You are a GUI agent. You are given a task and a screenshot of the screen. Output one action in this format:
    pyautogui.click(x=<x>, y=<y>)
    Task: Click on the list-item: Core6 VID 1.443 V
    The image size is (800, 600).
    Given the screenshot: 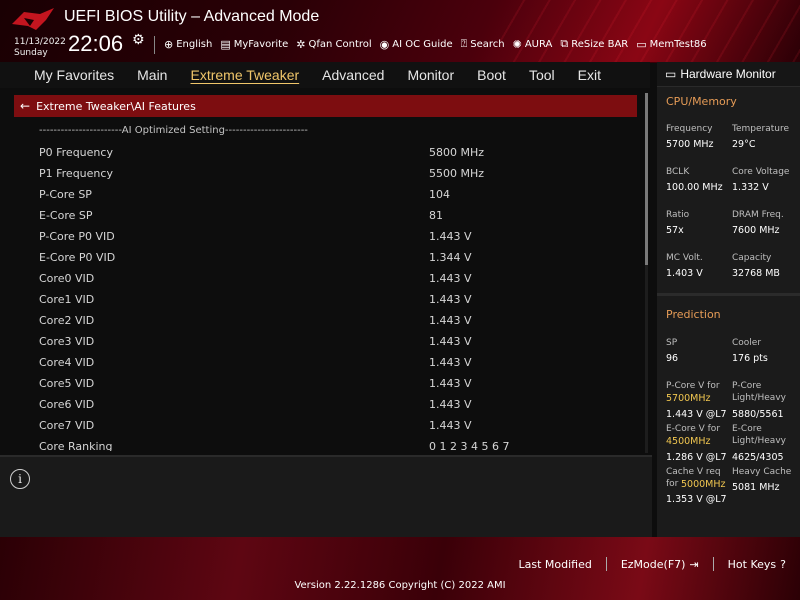 What is the action you would take?
    pyautogui.click(x=319, y=404)
    